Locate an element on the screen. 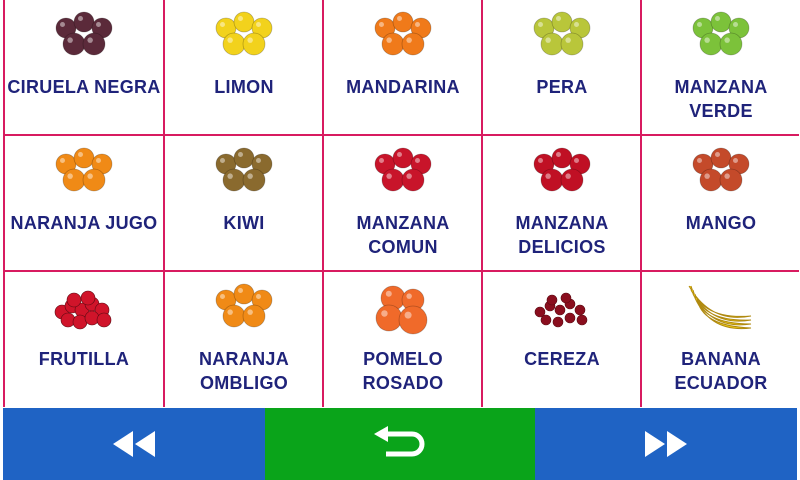 The height and width of the screenshot is (480, 800). fruit-label: FRUTILLA is located at coordinates (84, 359).